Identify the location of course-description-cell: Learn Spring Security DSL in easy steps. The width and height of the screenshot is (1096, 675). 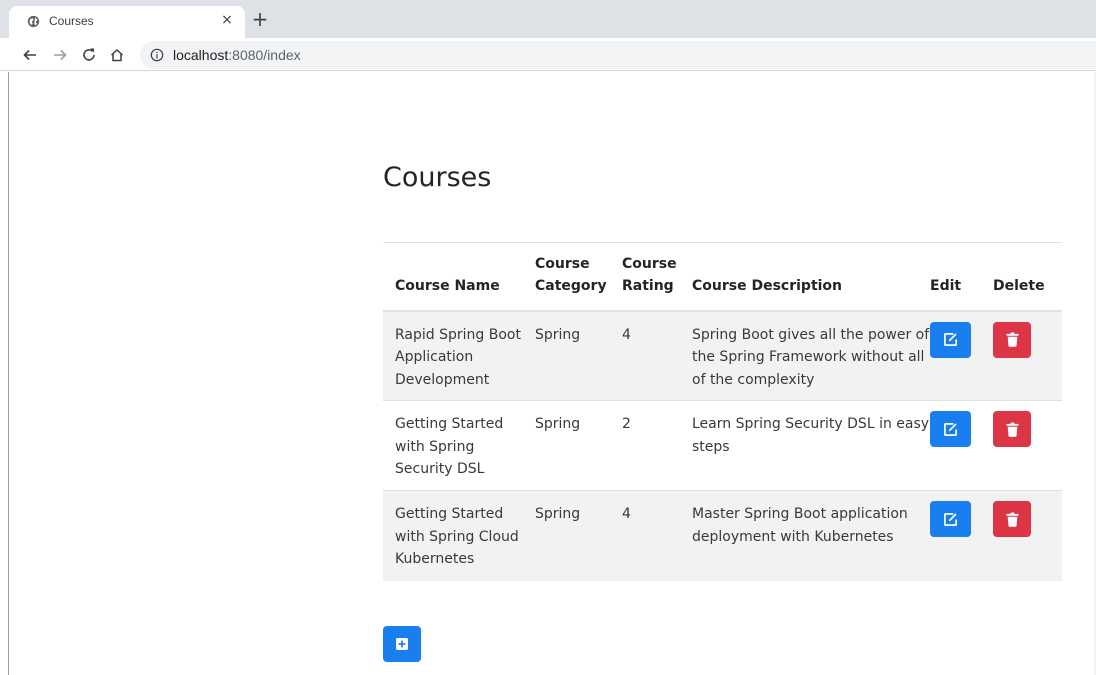
(811, 435).